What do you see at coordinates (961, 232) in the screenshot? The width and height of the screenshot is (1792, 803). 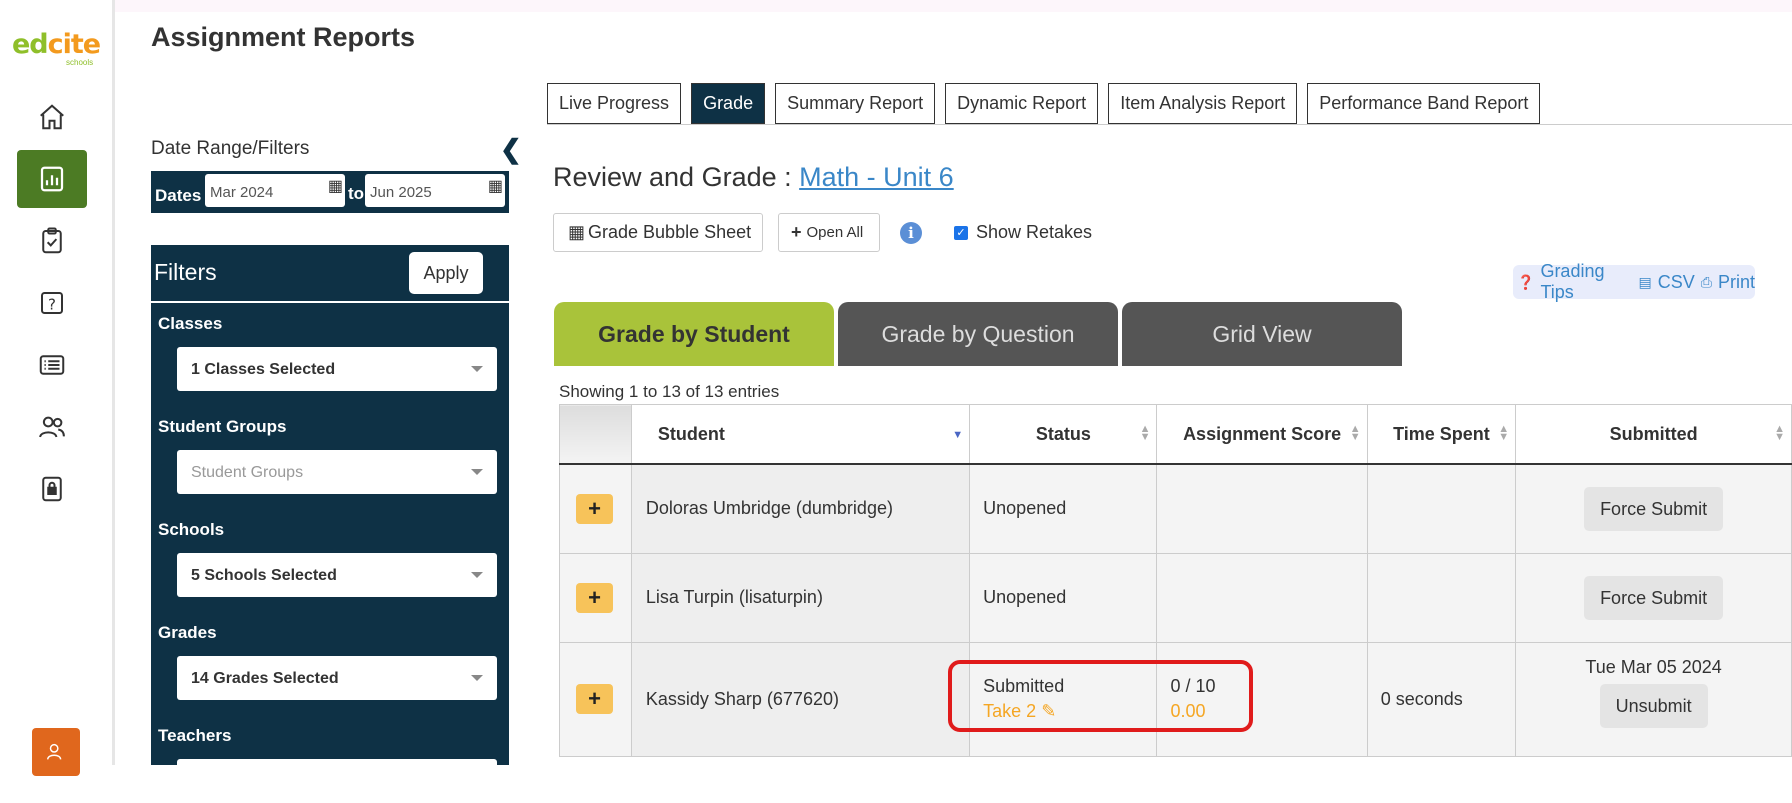 I see `checkbox-checked-icon: ✓` at bounding box center [961, 232].